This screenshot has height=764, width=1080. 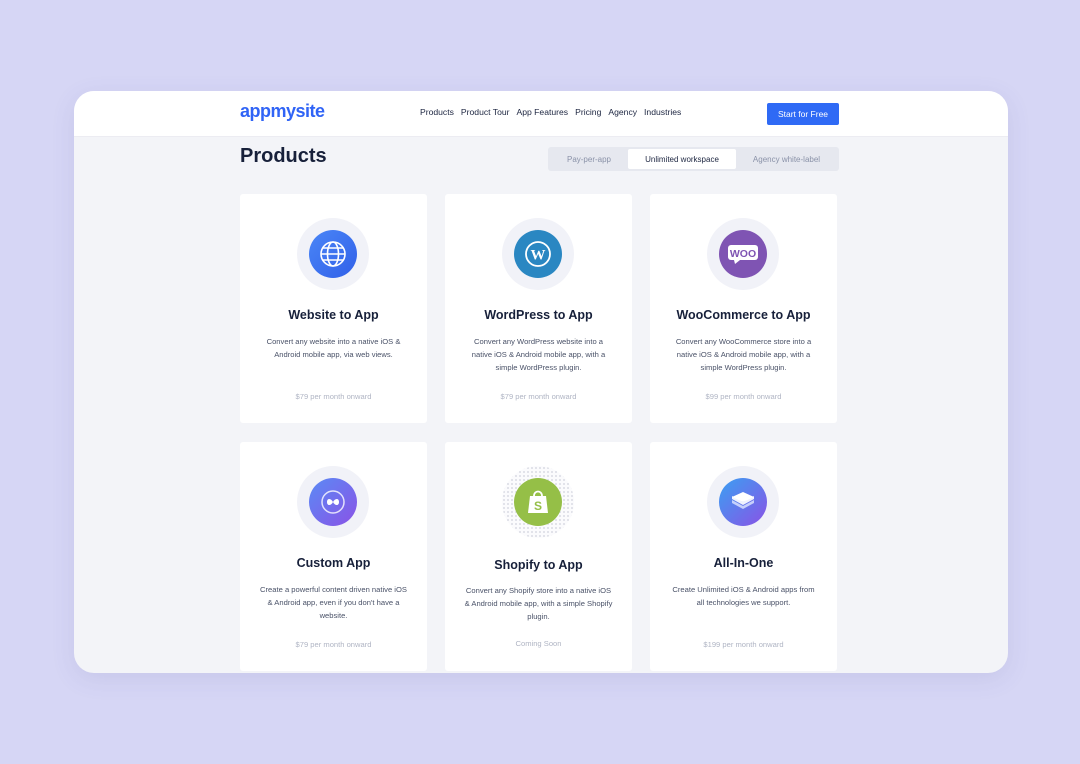 What do you see at coordinates (786, 159) in the screenshot?
I see `tab-agency-white-label: Agency white-label` at bounding box center [786, 159].